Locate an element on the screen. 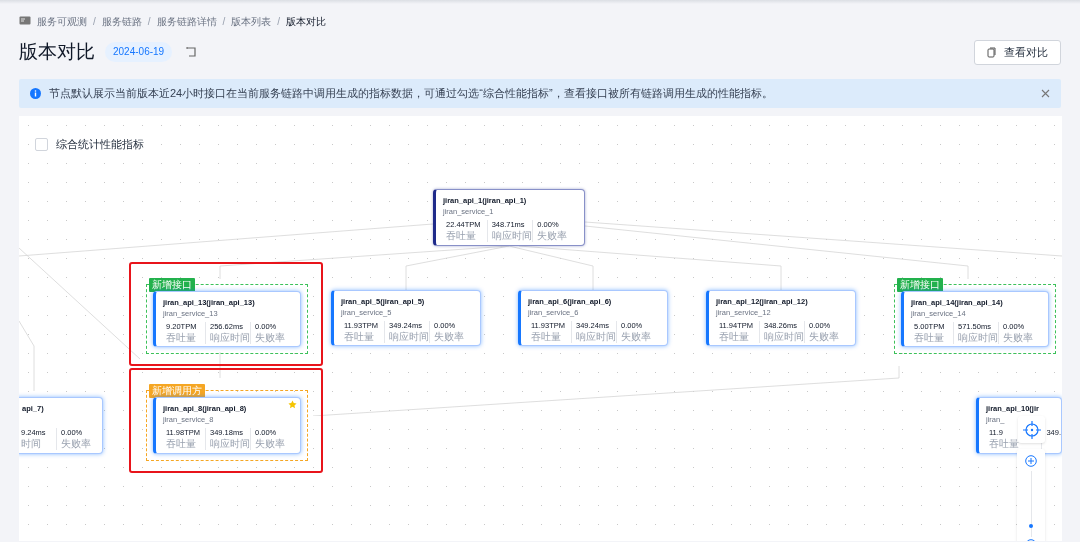 Image resolution: width=1080 pixels, height=542 pixels. notice-text: 节点默认展示当前版本近24小时接口在当前服务链路中调用生成的指标数据，可通过勾选“综合性能指标”，查看接口被所有链路调用生成的性能指标。 is located at coordinates (411, 94).